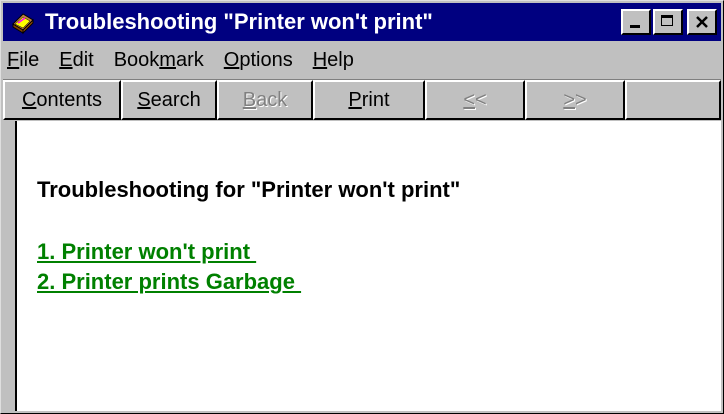  What do you see at coordinates (265, 100) in the screenshot?
I see `back-button: Back` at bounding box center [265, 100].